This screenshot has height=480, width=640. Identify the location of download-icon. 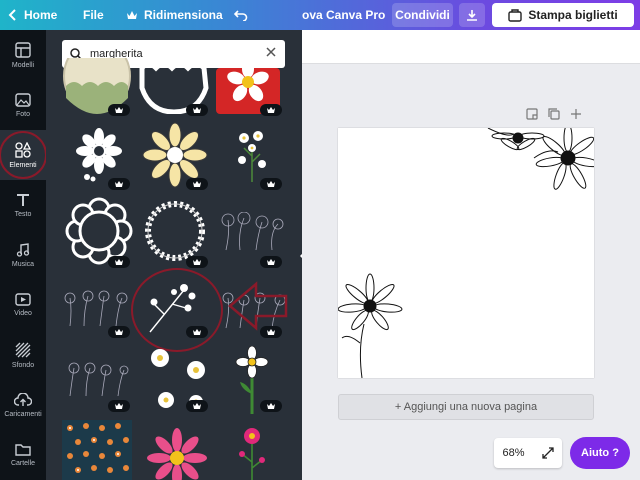
(472, 15).